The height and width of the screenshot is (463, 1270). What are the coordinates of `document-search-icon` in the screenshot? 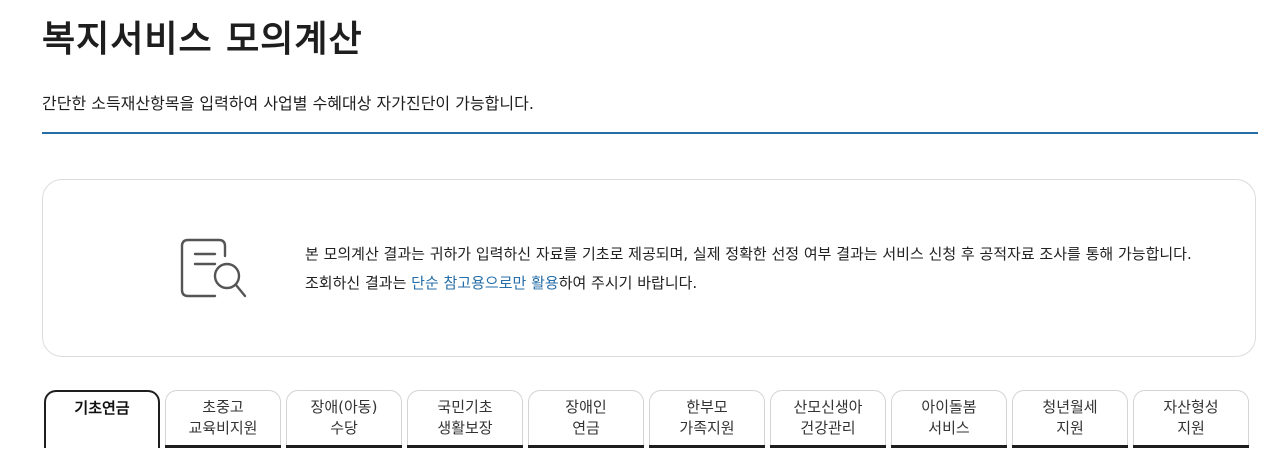 It's located at (215, 270).